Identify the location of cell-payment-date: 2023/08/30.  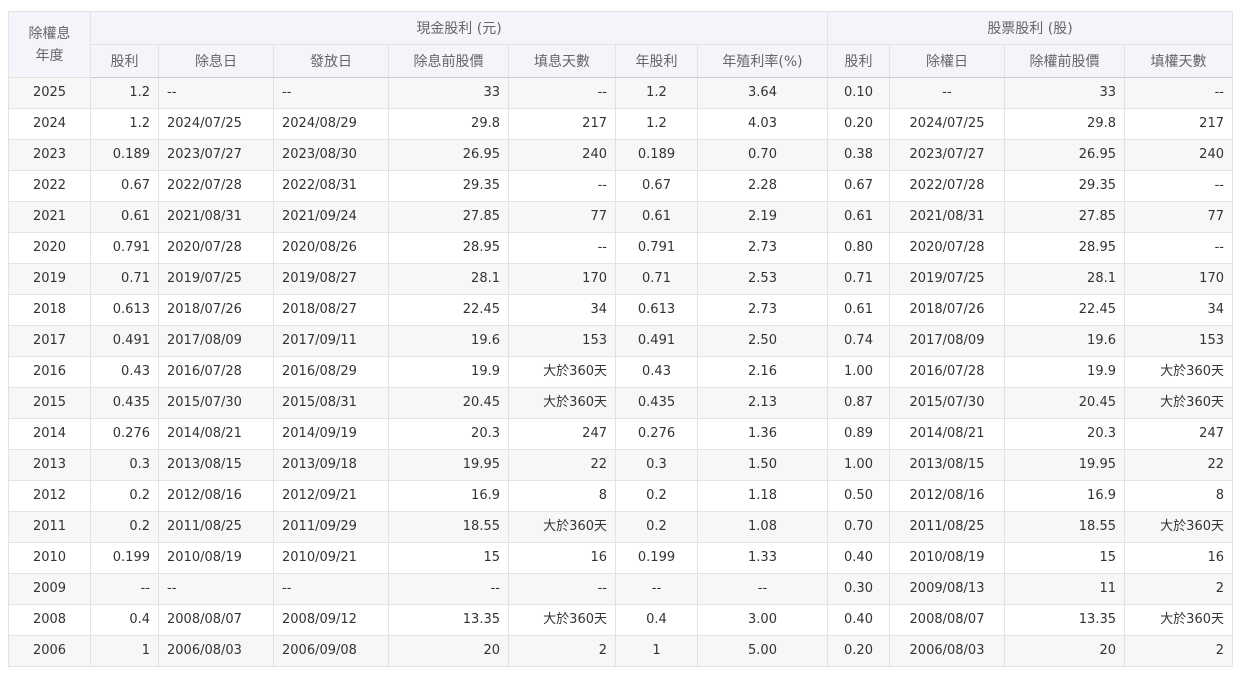
(331, 155).